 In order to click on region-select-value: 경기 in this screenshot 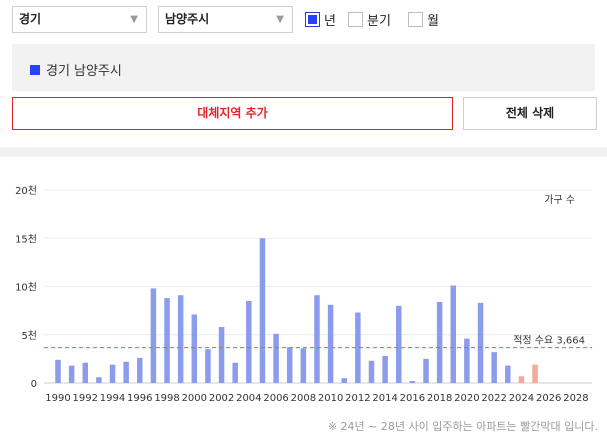, I will do `click(30, 19)`.